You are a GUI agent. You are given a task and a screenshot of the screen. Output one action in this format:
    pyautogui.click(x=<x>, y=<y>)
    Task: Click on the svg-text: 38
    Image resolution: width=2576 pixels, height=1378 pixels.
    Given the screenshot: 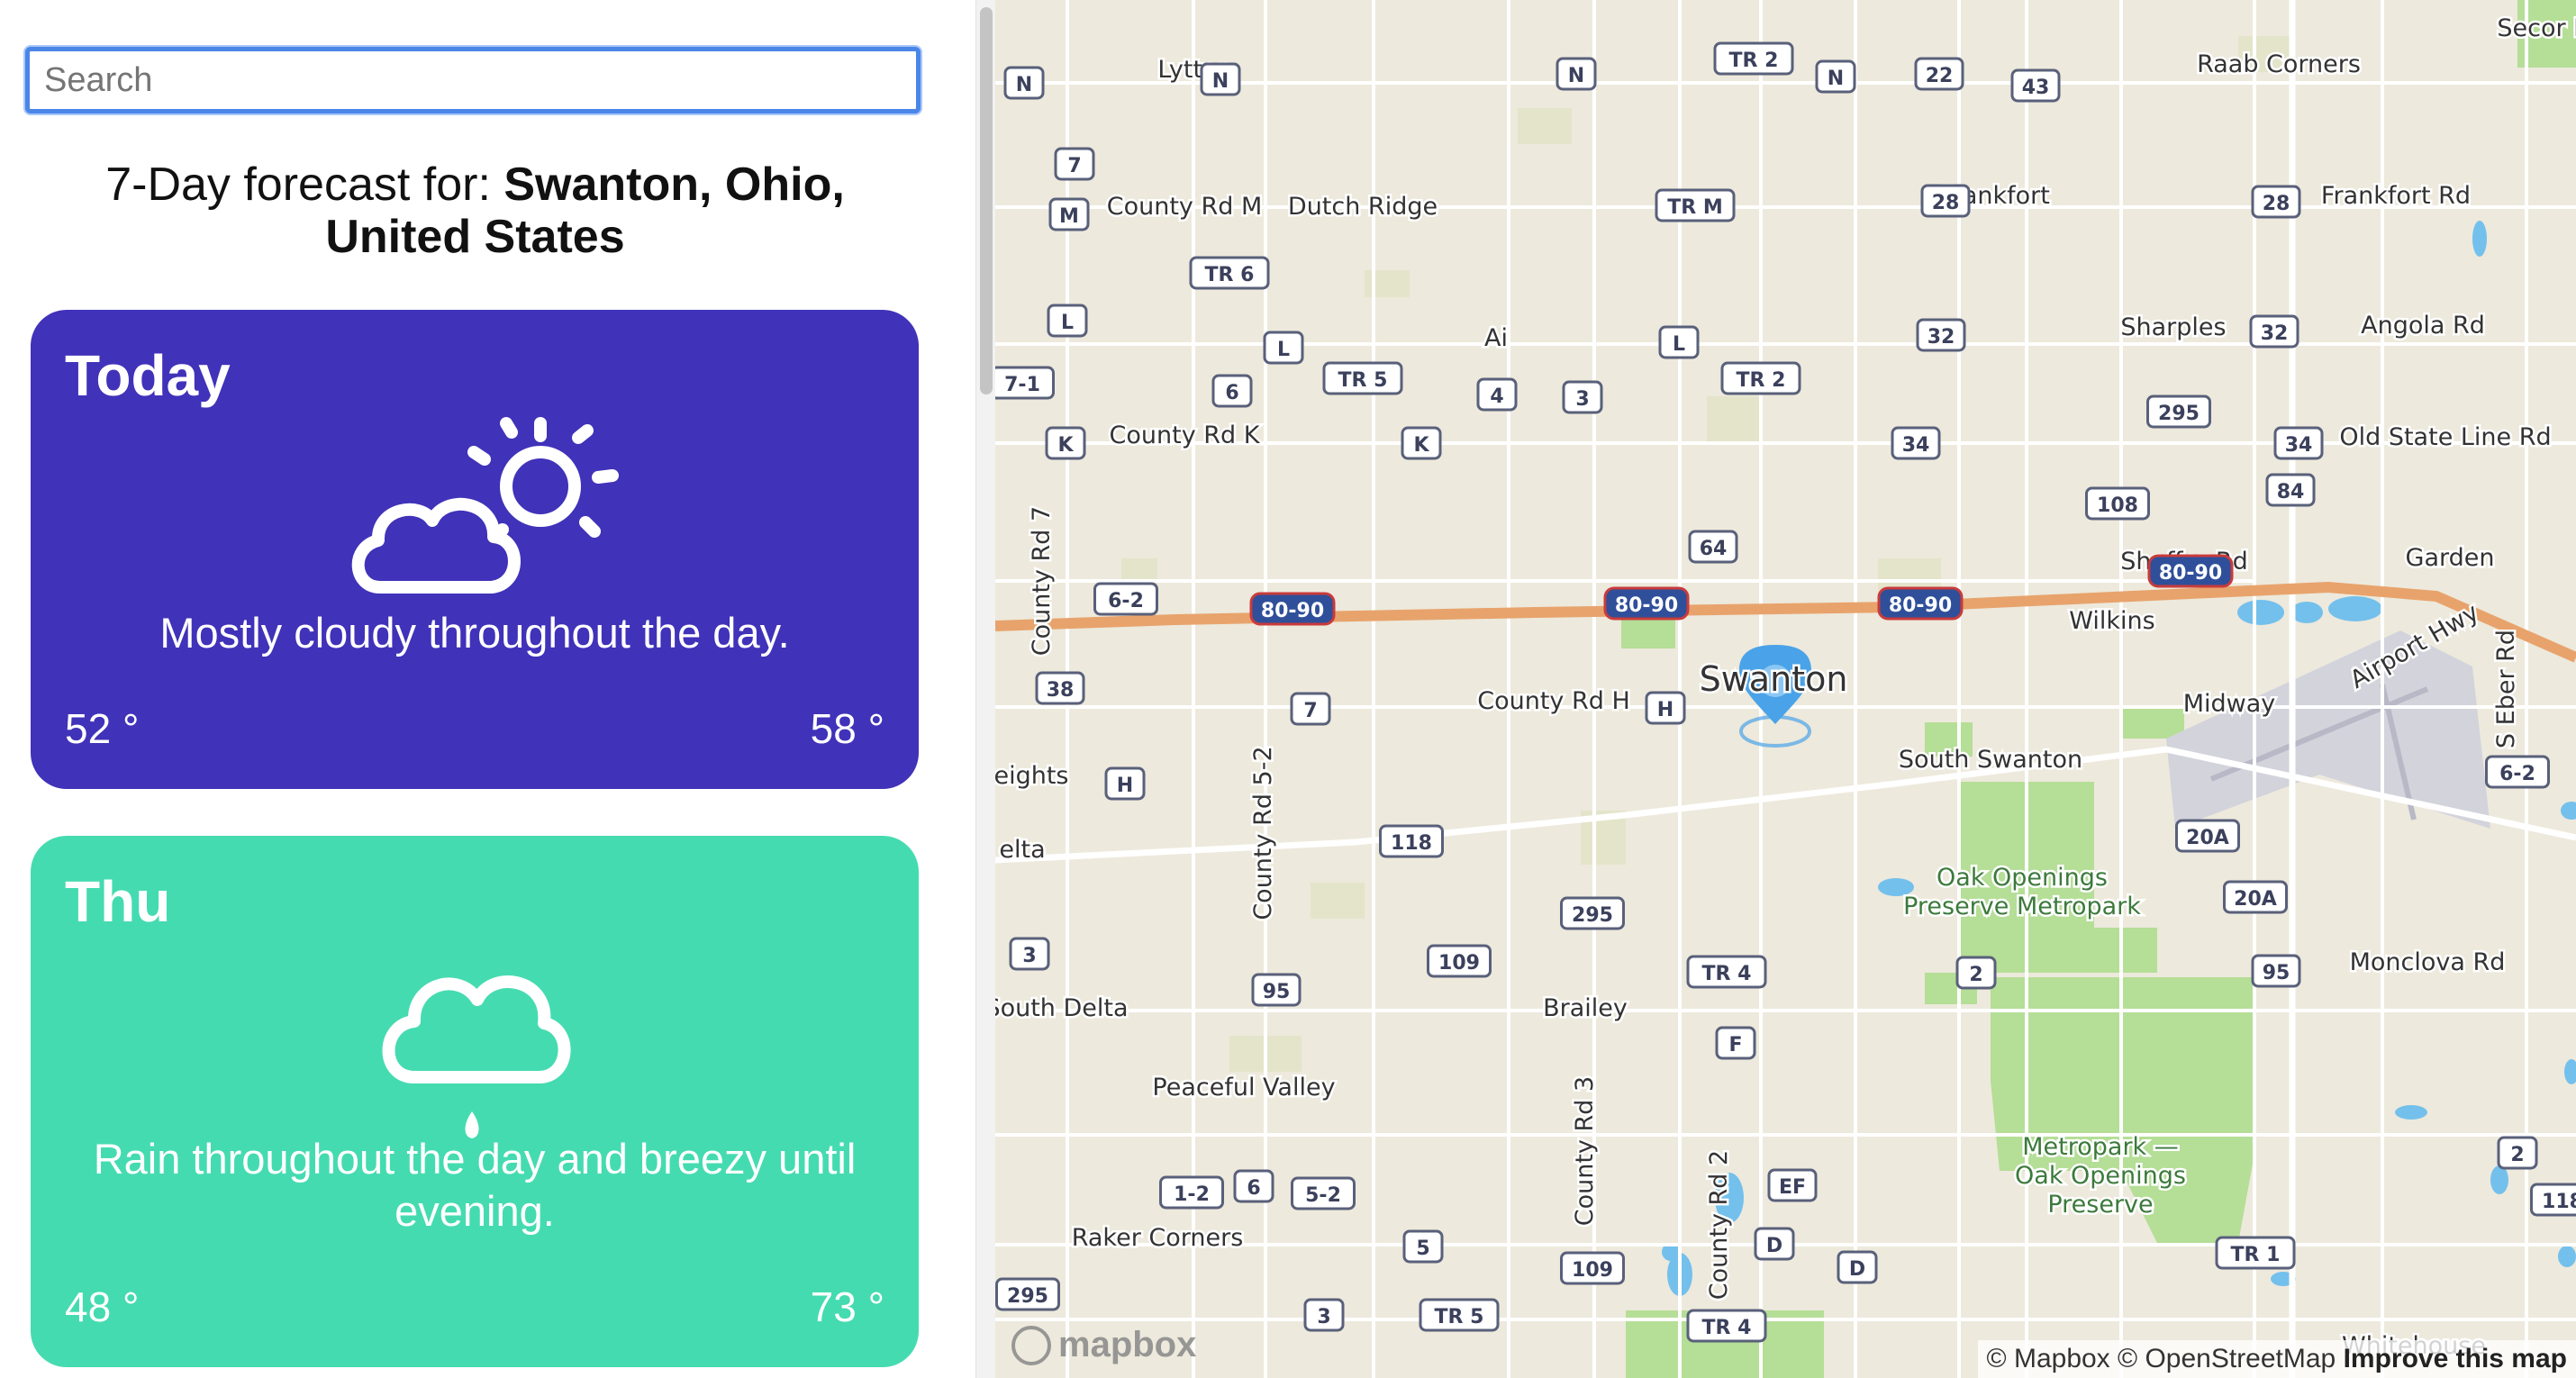 What is the action you would take?
    pyautogui.click(x=1061, y=691)
    